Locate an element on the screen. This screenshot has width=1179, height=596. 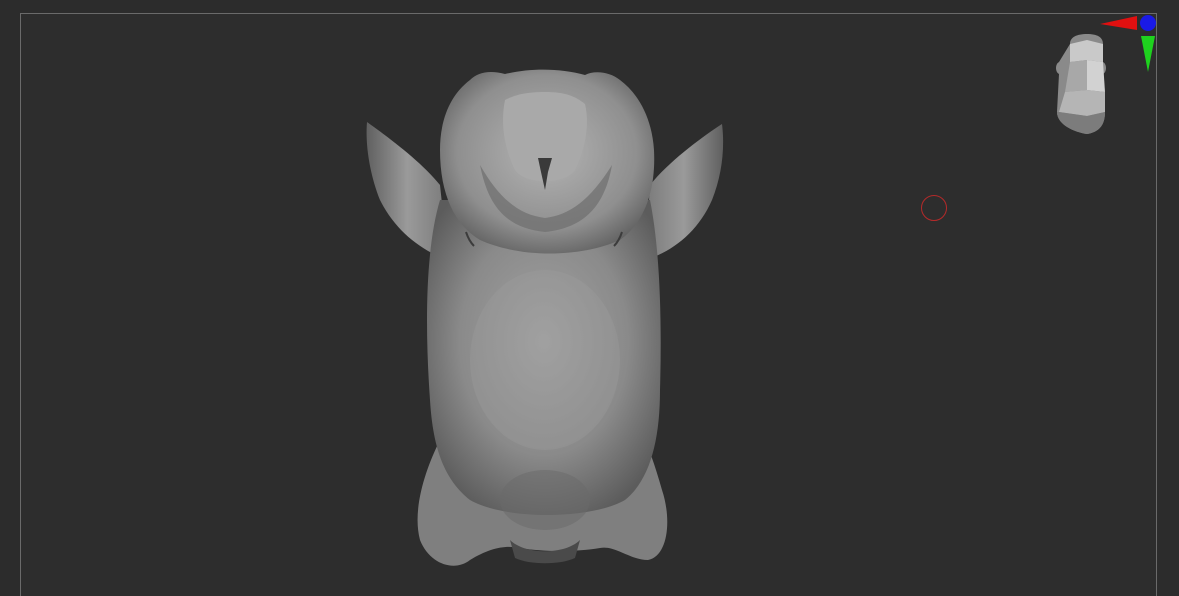
x-axis-arrow is located at coordinates (1118, 23).